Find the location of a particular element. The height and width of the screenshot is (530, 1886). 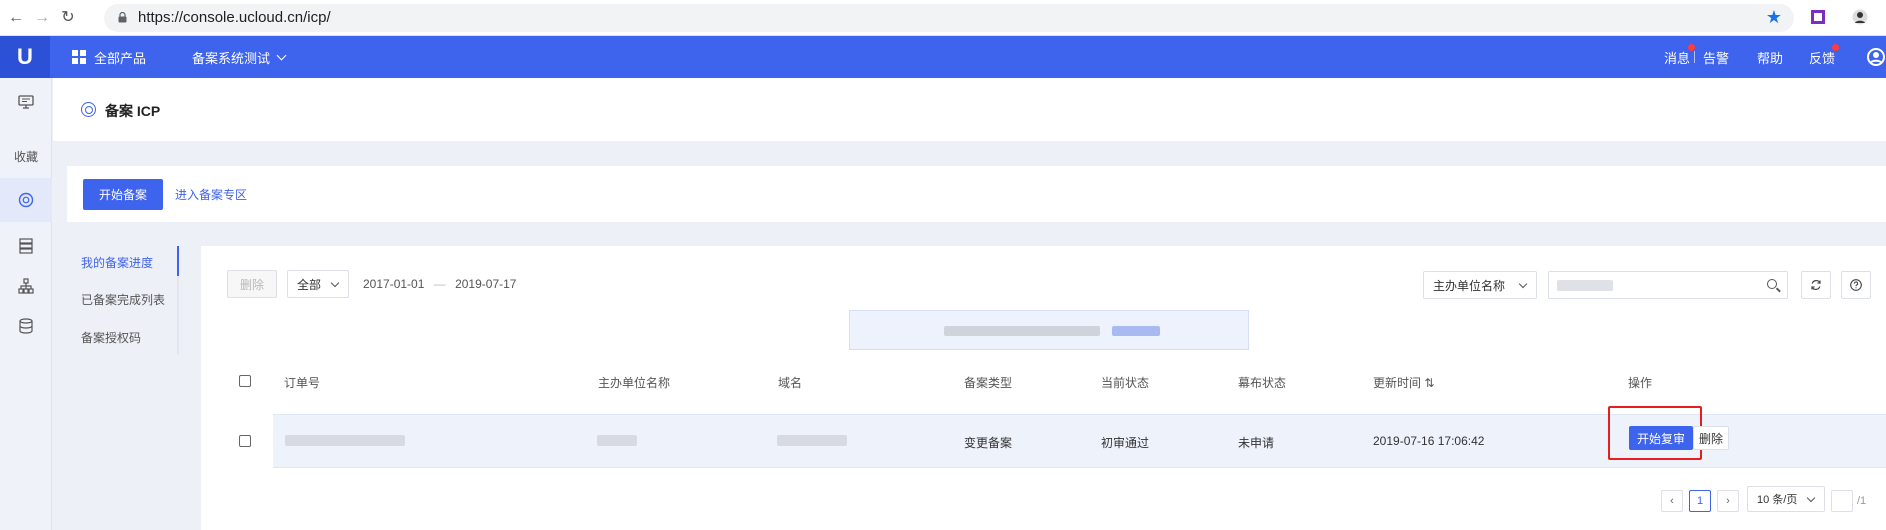

enter-filing-zone-link: 进入备案专区 is located at coordinates (211, 194).